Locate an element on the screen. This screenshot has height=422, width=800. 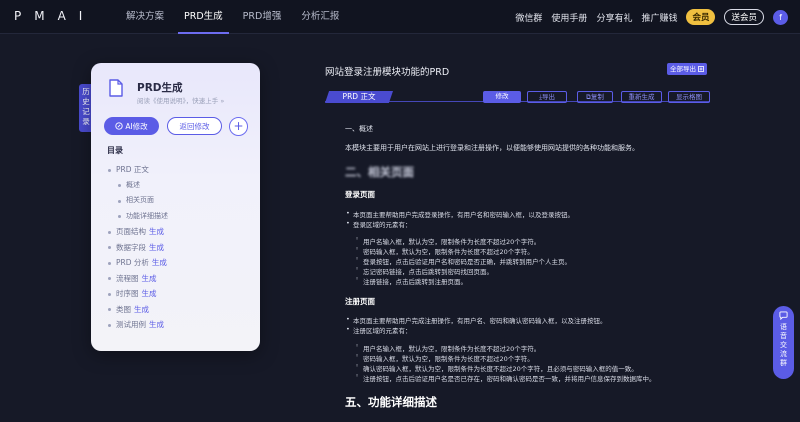
voice-group-label: 语音交流群 is located at coordinates (783, 345).